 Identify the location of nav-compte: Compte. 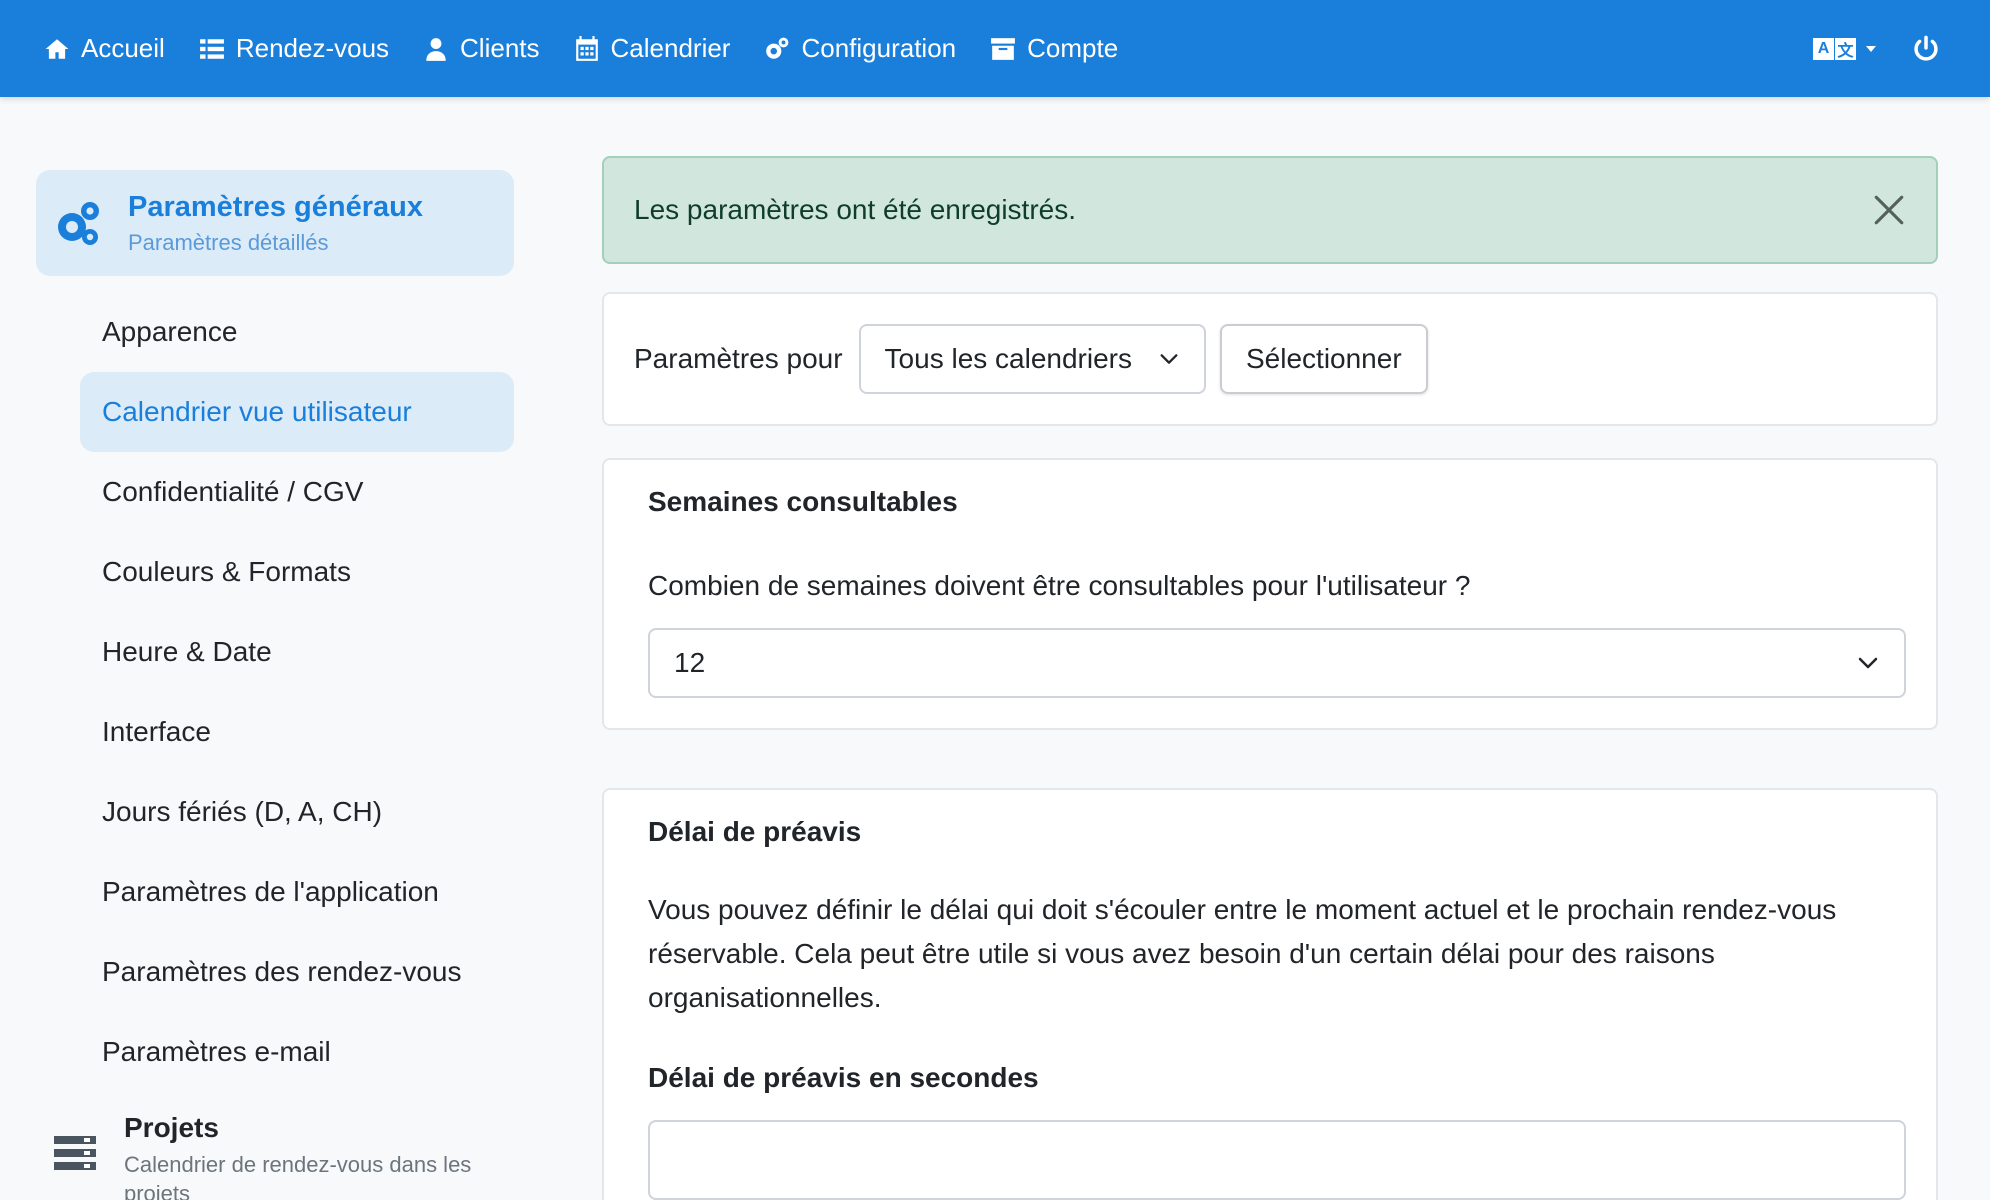
(1054, 48).